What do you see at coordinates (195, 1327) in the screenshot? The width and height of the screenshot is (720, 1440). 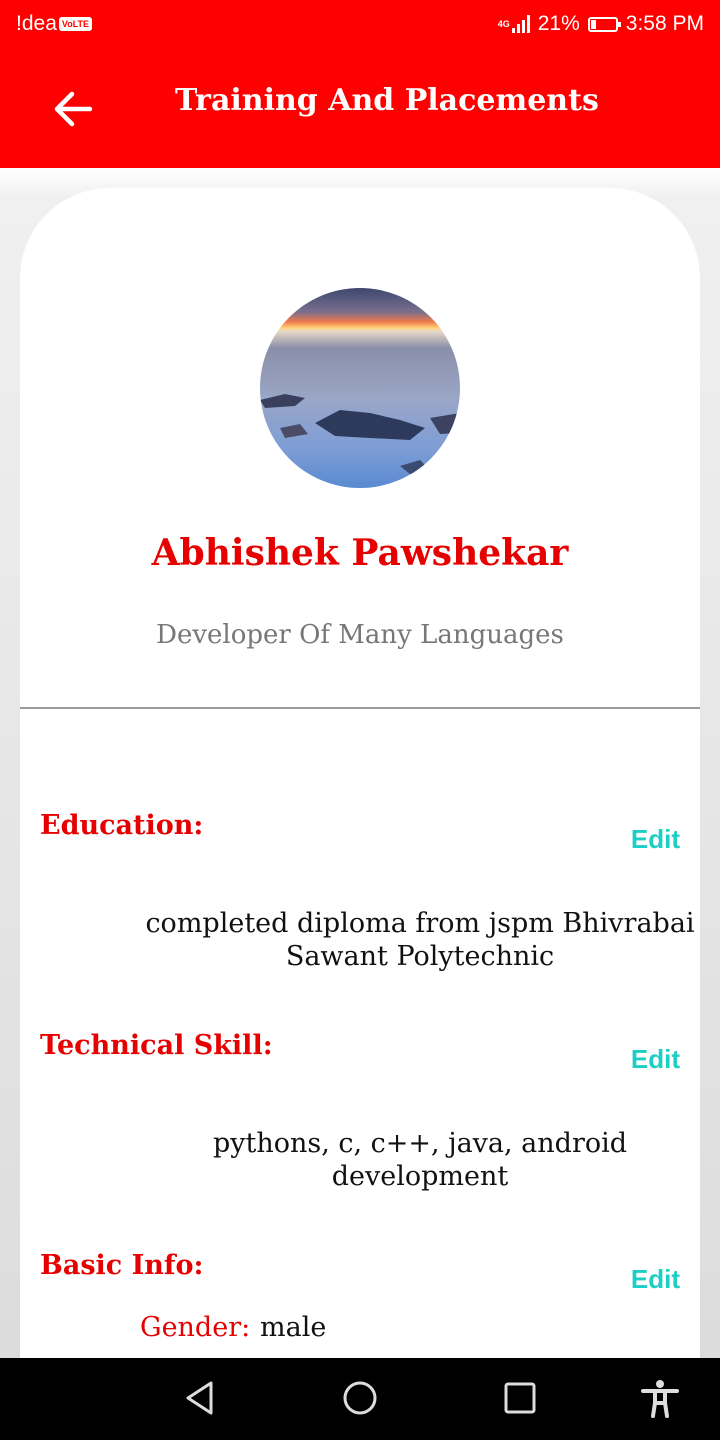 I see `gender-label: Gender:` at bounding box center [195, 1327].